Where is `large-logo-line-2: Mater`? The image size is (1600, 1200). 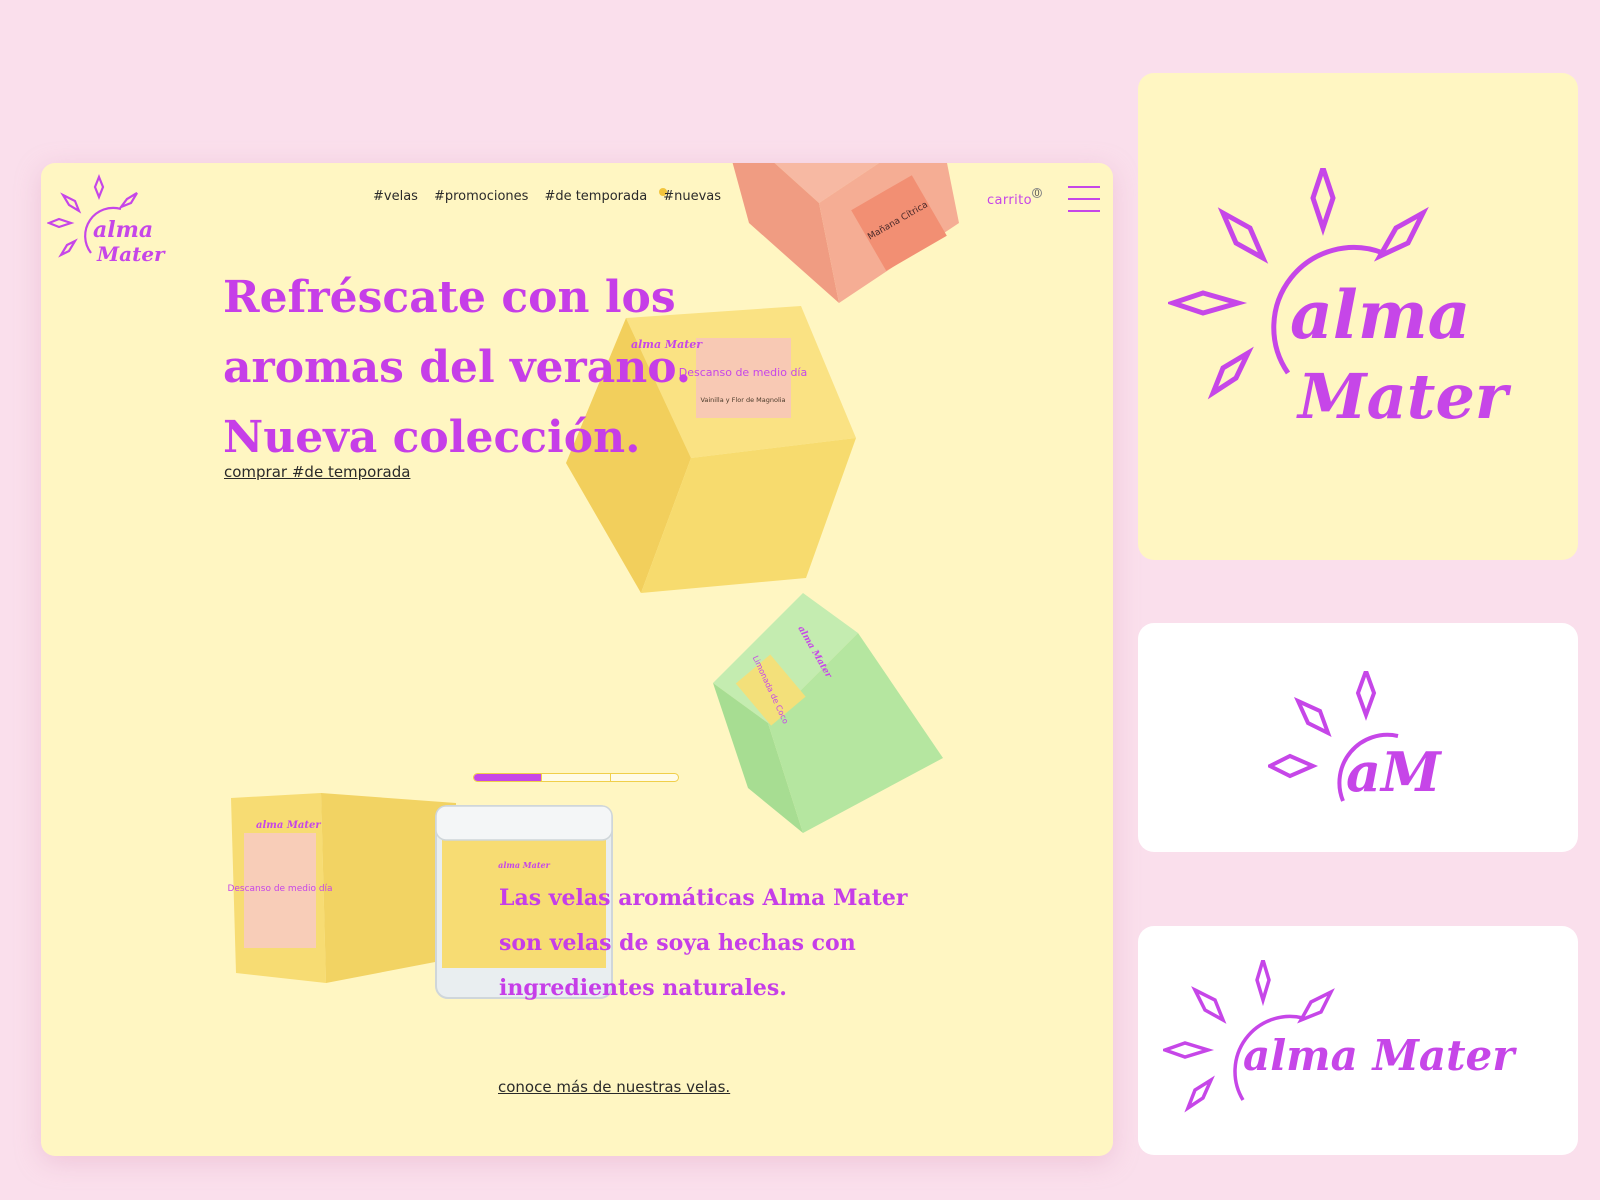 large-logo-line-2: Mater is located at coordinates (1404, 396).